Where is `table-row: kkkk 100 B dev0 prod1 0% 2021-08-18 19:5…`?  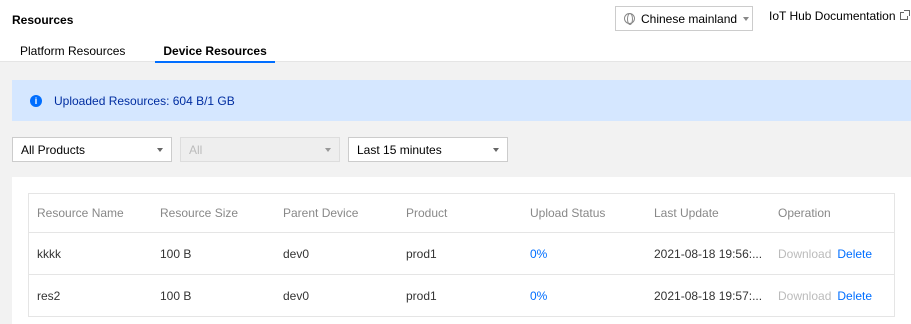 table-row: kkkk 100 B dev0 prod1 0% 2021-08-18 19:5… is located at coordinates (461, 254).